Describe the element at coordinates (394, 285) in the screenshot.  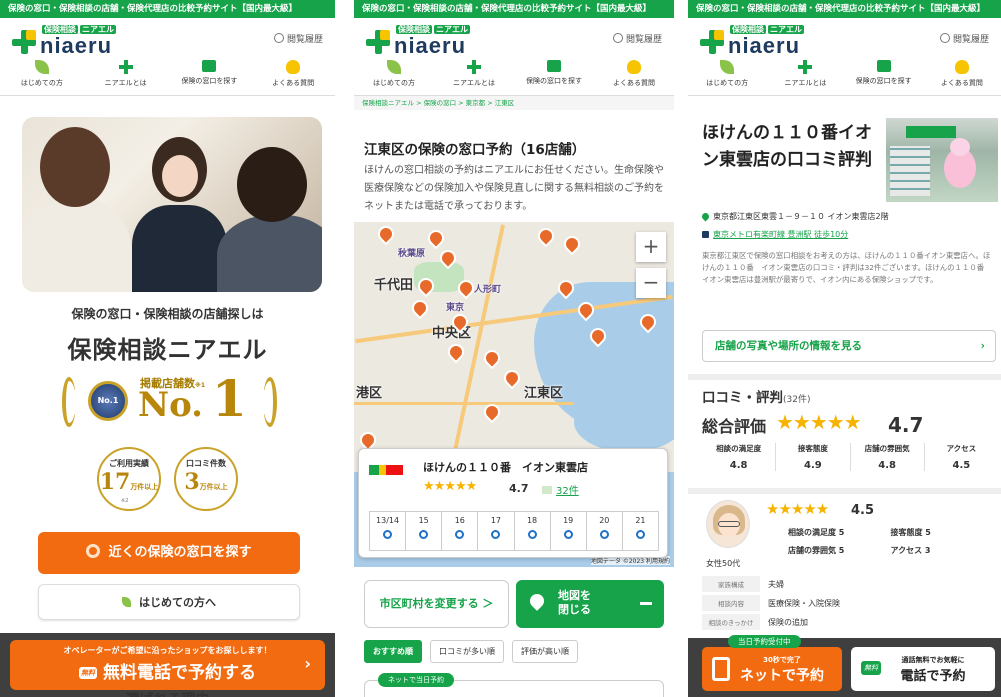
I see `map-label: 千代田` at that location.